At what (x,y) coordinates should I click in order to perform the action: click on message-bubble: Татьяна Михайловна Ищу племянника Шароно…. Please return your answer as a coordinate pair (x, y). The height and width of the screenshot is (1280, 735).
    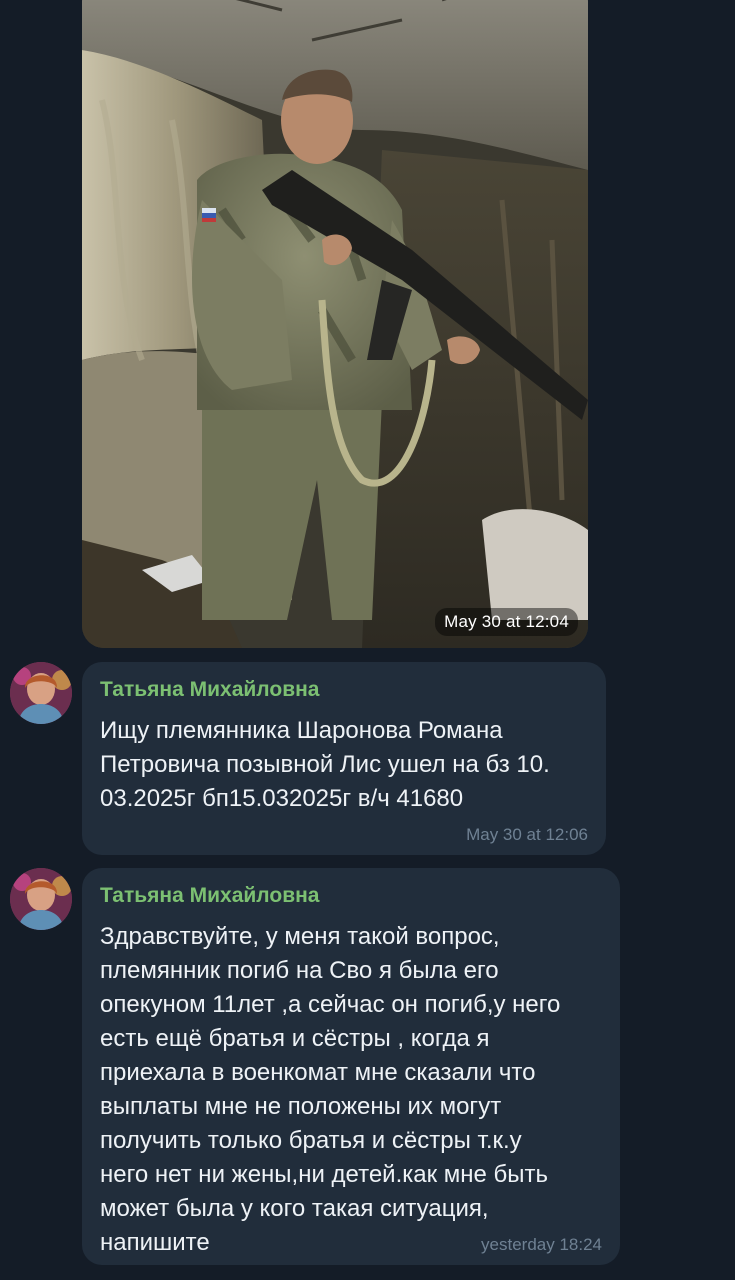
    Looking at the image, I should click on (344, 758).